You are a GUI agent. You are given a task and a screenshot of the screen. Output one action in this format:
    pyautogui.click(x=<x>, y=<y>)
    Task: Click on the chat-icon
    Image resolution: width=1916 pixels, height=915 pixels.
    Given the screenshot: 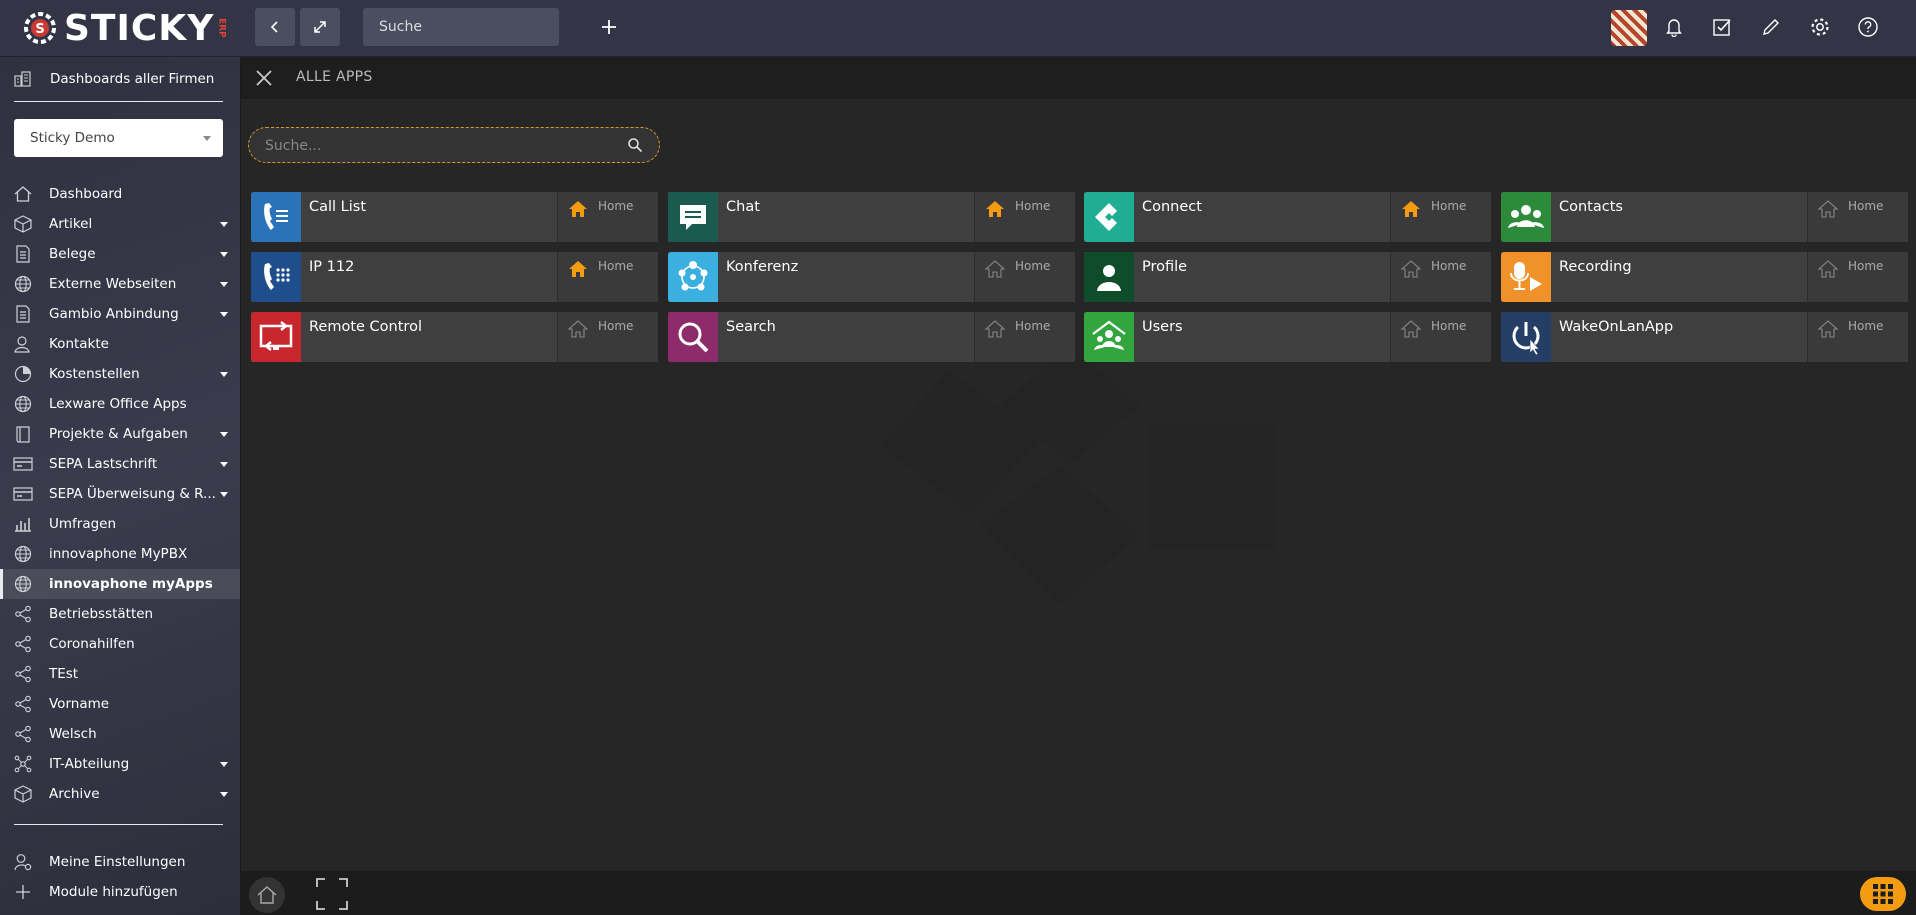 What is the action you would take?
    pyautogui.click(x=693, y=217)
    